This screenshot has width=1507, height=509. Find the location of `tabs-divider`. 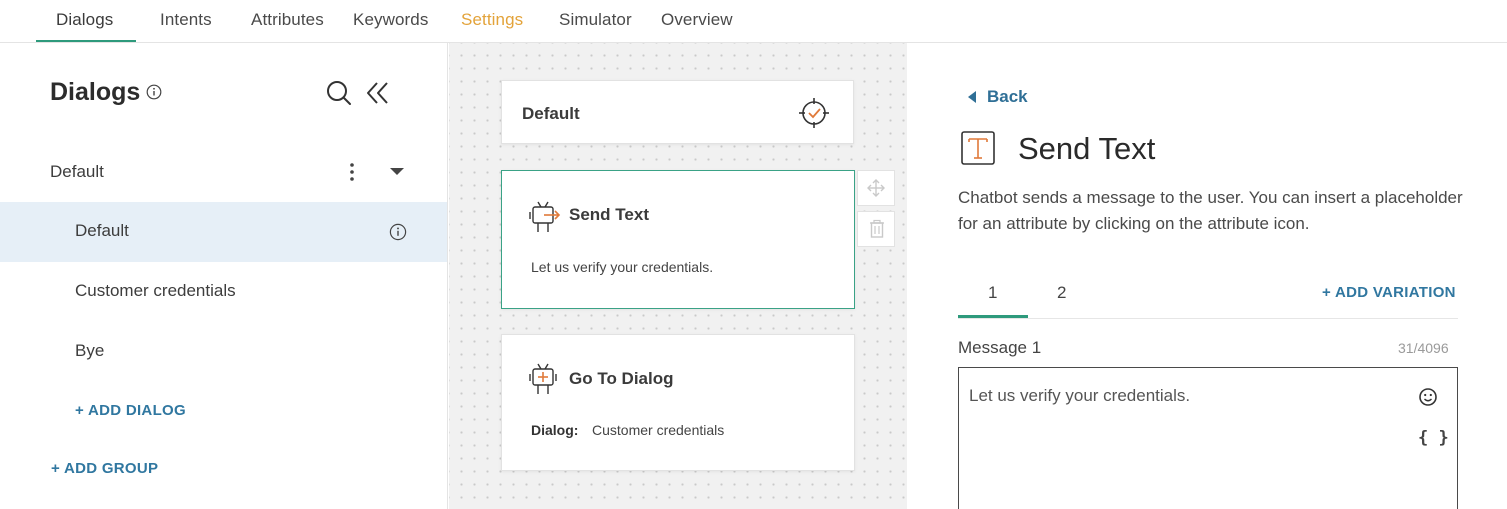

tabs-divider is located at coordinates (1208, 318).